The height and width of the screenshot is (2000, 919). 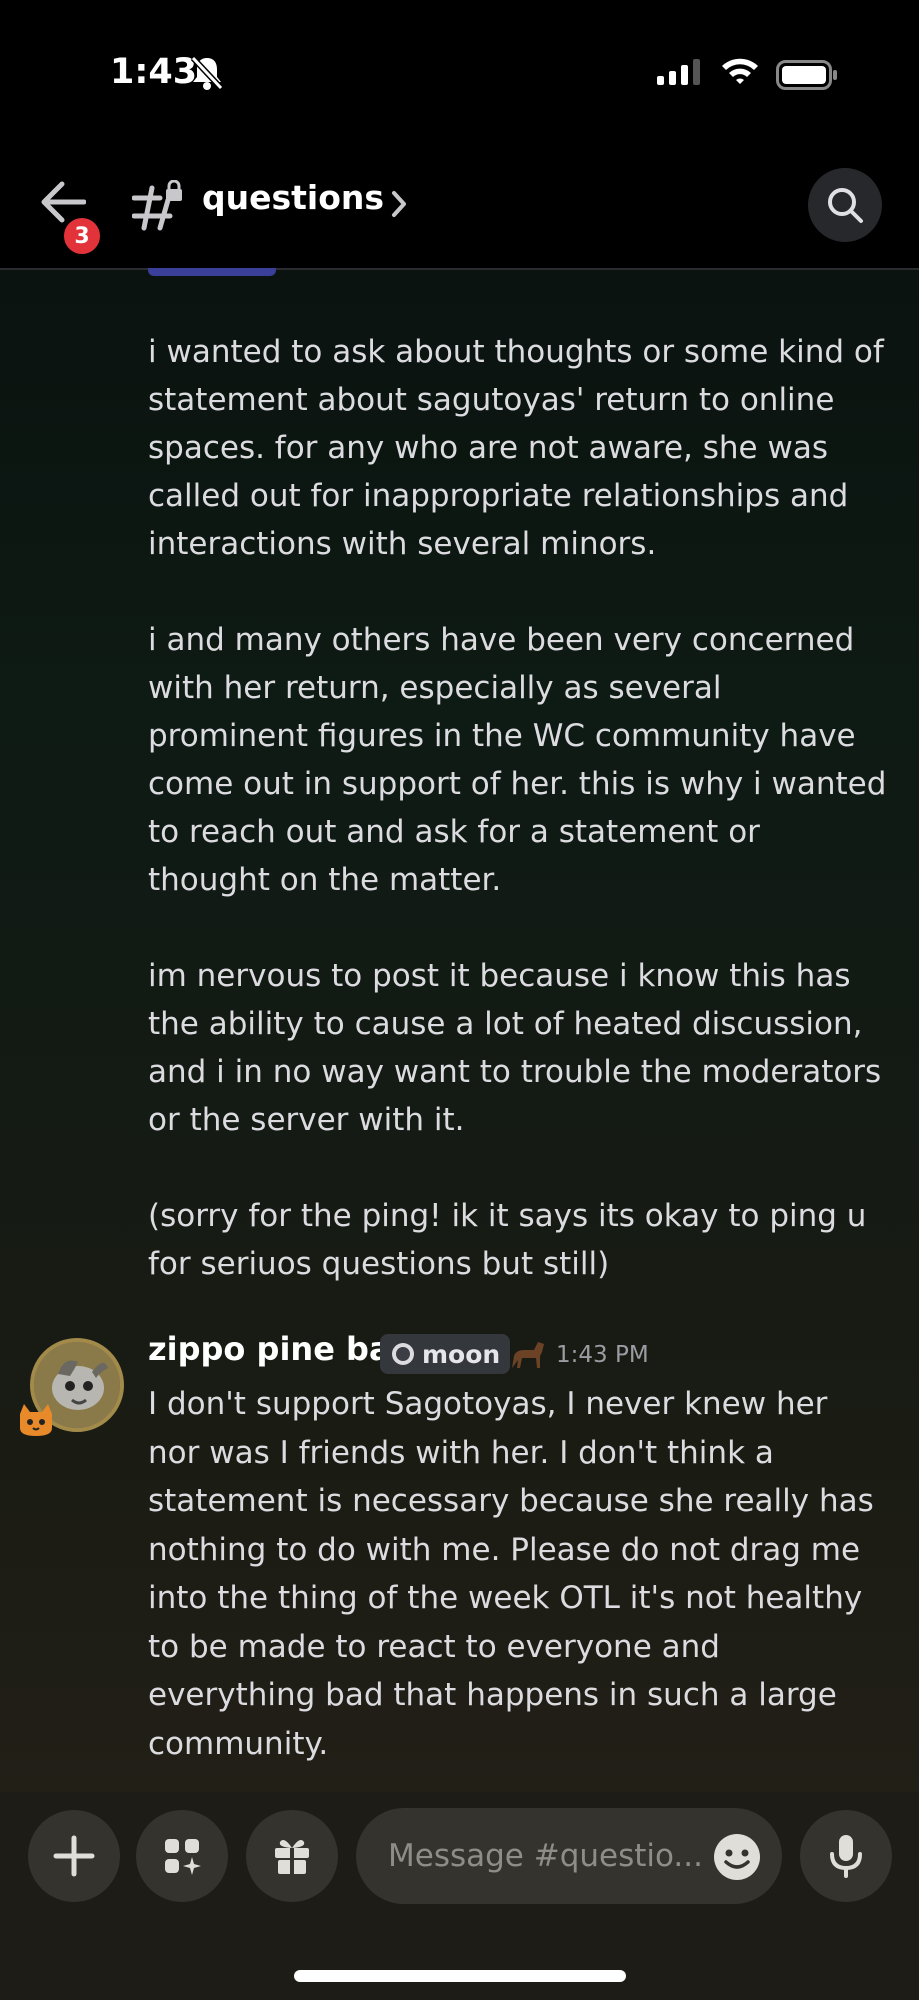 I want to click on status-time: 1:43, so click(x=154, y=72).